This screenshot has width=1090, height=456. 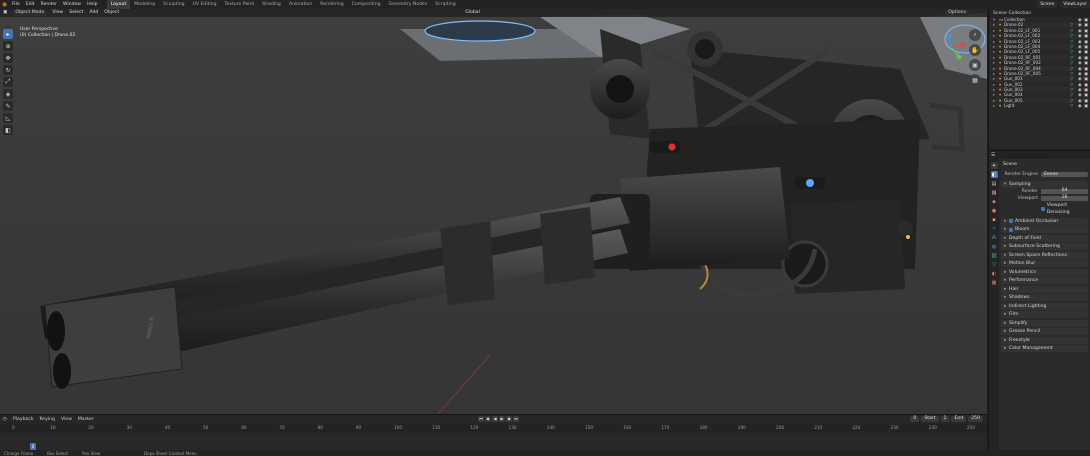 What do you see at coordinates (994, 210) in the screenshot?
I see `world-tab-icon: ●` at bounding box center [994, 210].